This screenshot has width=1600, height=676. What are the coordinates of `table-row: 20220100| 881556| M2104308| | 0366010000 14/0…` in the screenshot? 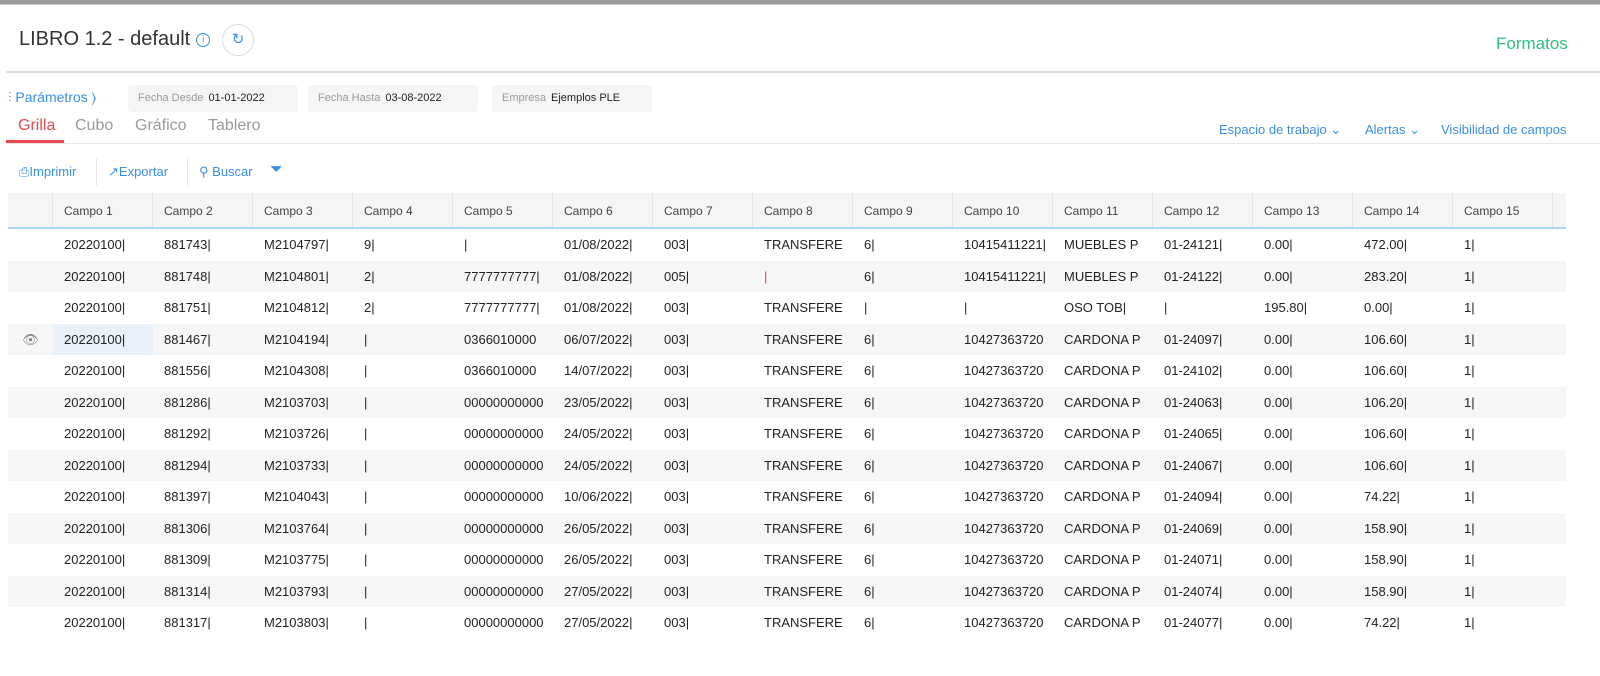 It's located at (787, 371).